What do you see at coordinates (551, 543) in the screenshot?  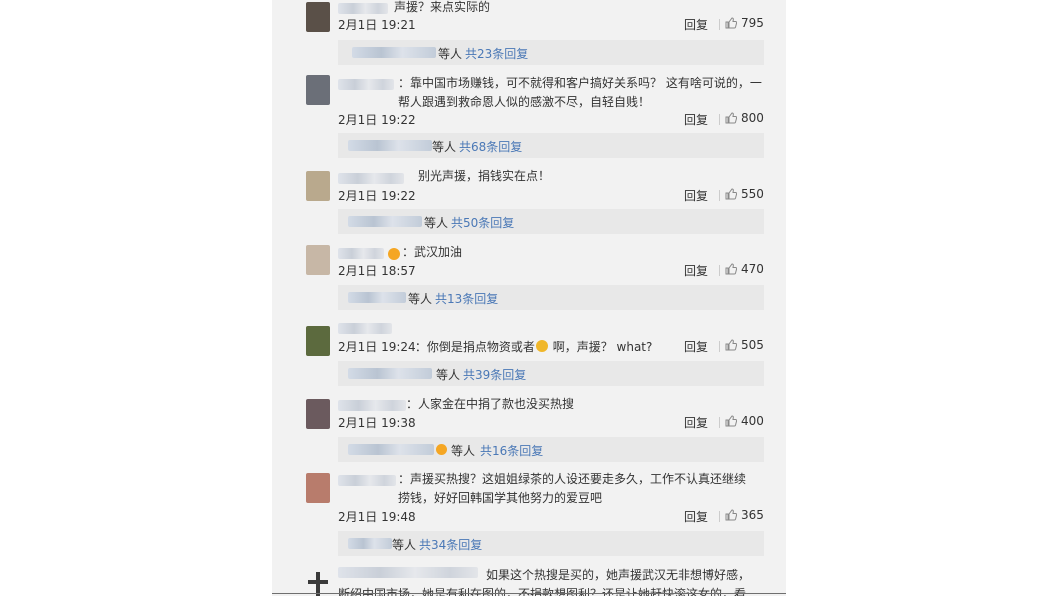 I see `replies-summary: 等人 共34条回复` at bounding box center [551, 543].